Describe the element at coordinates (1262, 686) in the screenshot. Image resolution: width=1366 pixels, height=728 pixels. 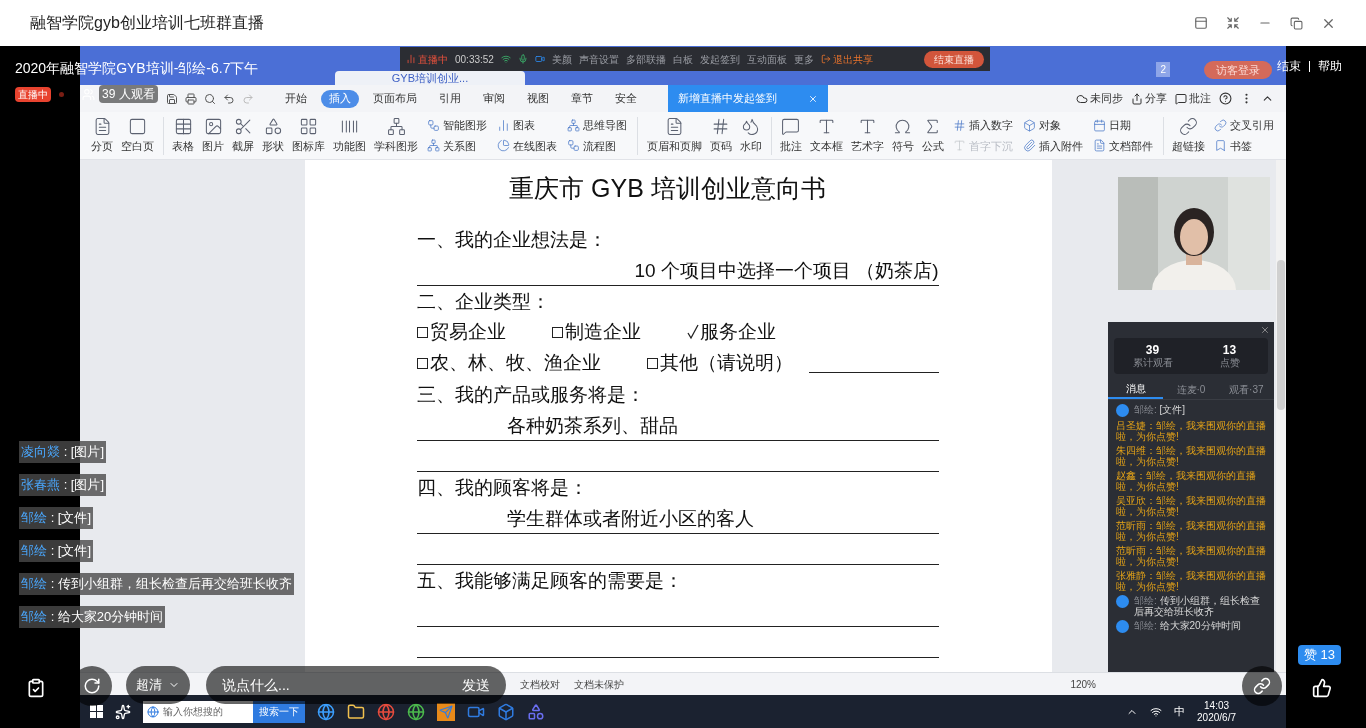
I see `share-button` at that location.